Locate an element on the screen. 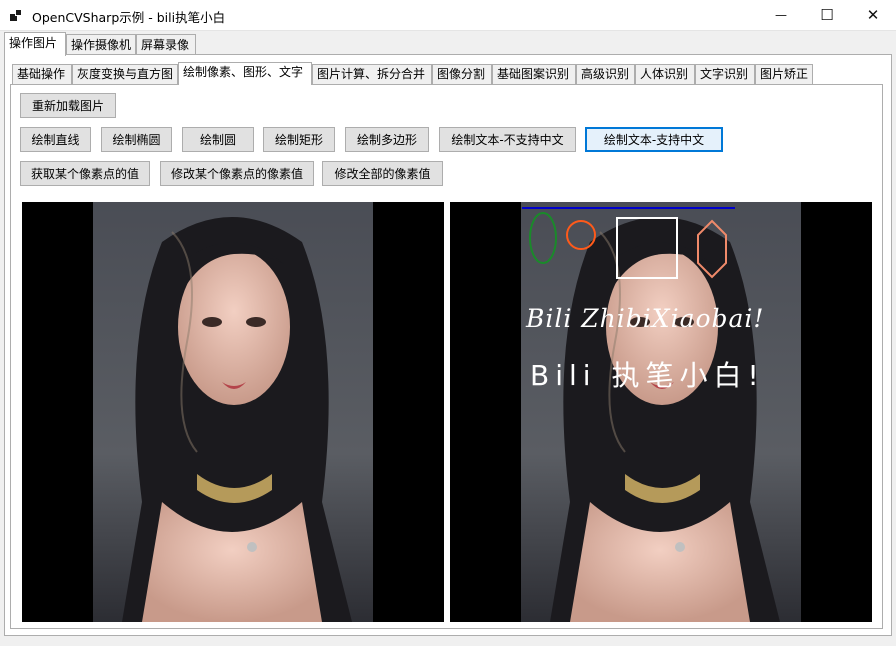 The height and width of the screenshot is (646, 896). window-title: OpenCVSharp示例 - bili执笔小白 is located at coordinates (129, 17).